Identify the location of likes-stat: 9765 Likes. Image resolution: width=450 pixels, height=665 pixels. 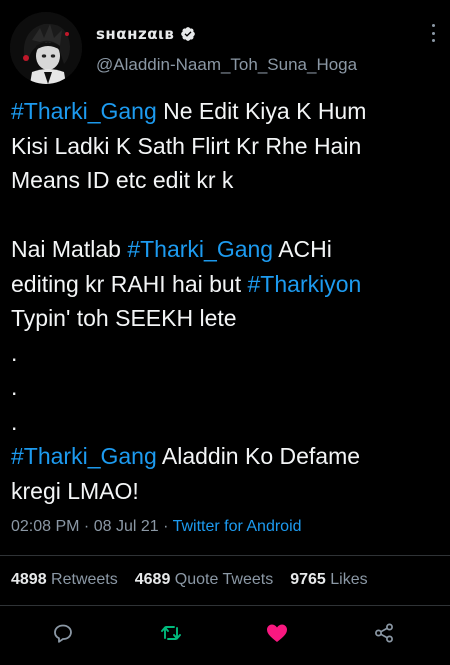
(328, 580).